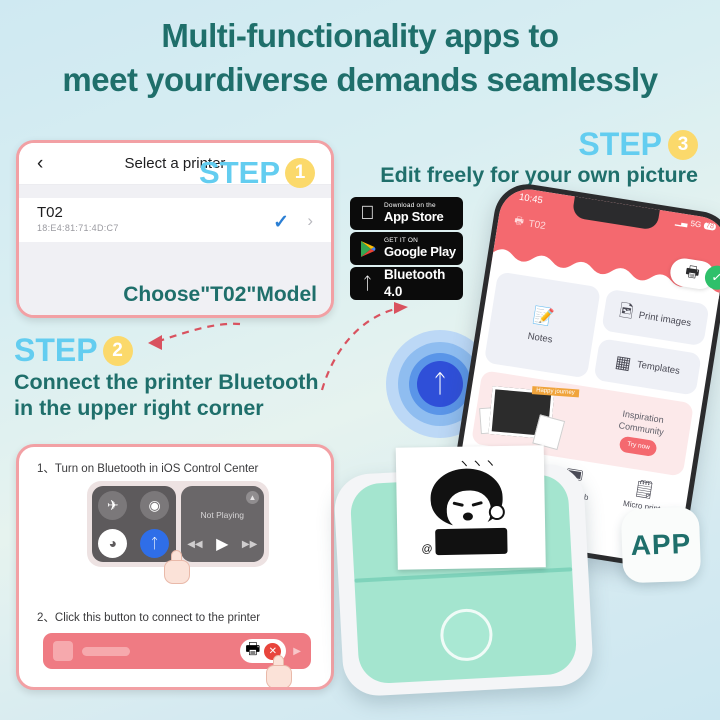 Image resolution: width=720 pixels, height=720 pixels. I want to click on step-3-caption: Edit freely for your own picture, so click(539, 175).